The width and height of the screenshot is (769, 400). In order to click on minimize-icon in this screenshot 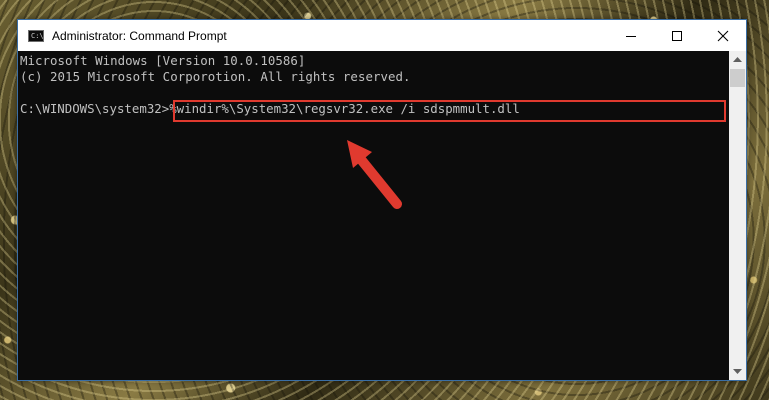, I will do `click(631, 36)`.